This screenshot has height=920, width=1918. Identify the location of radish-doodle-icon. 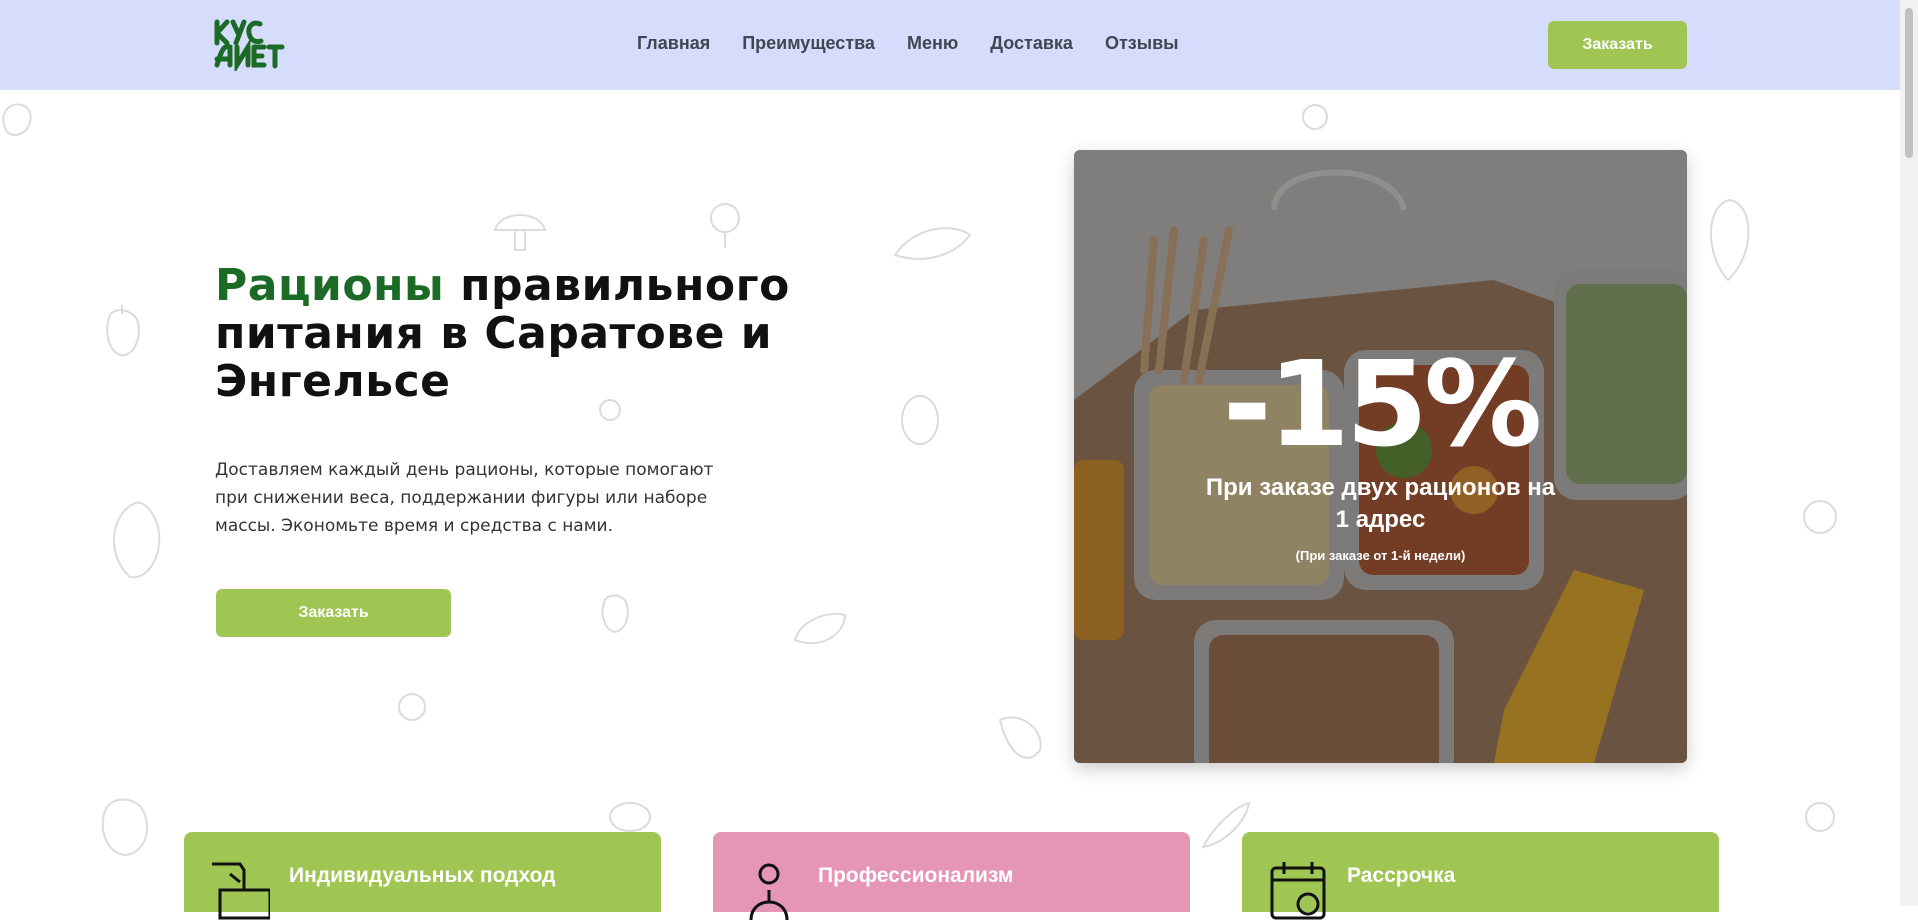
(1020, 737).